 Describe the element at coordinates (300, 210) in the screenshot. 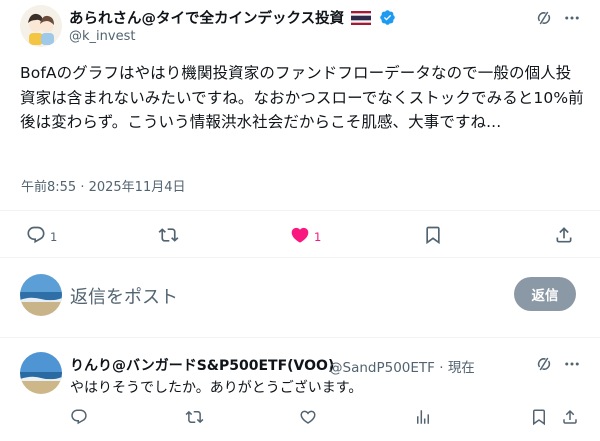

I see `divider-top` at that location.